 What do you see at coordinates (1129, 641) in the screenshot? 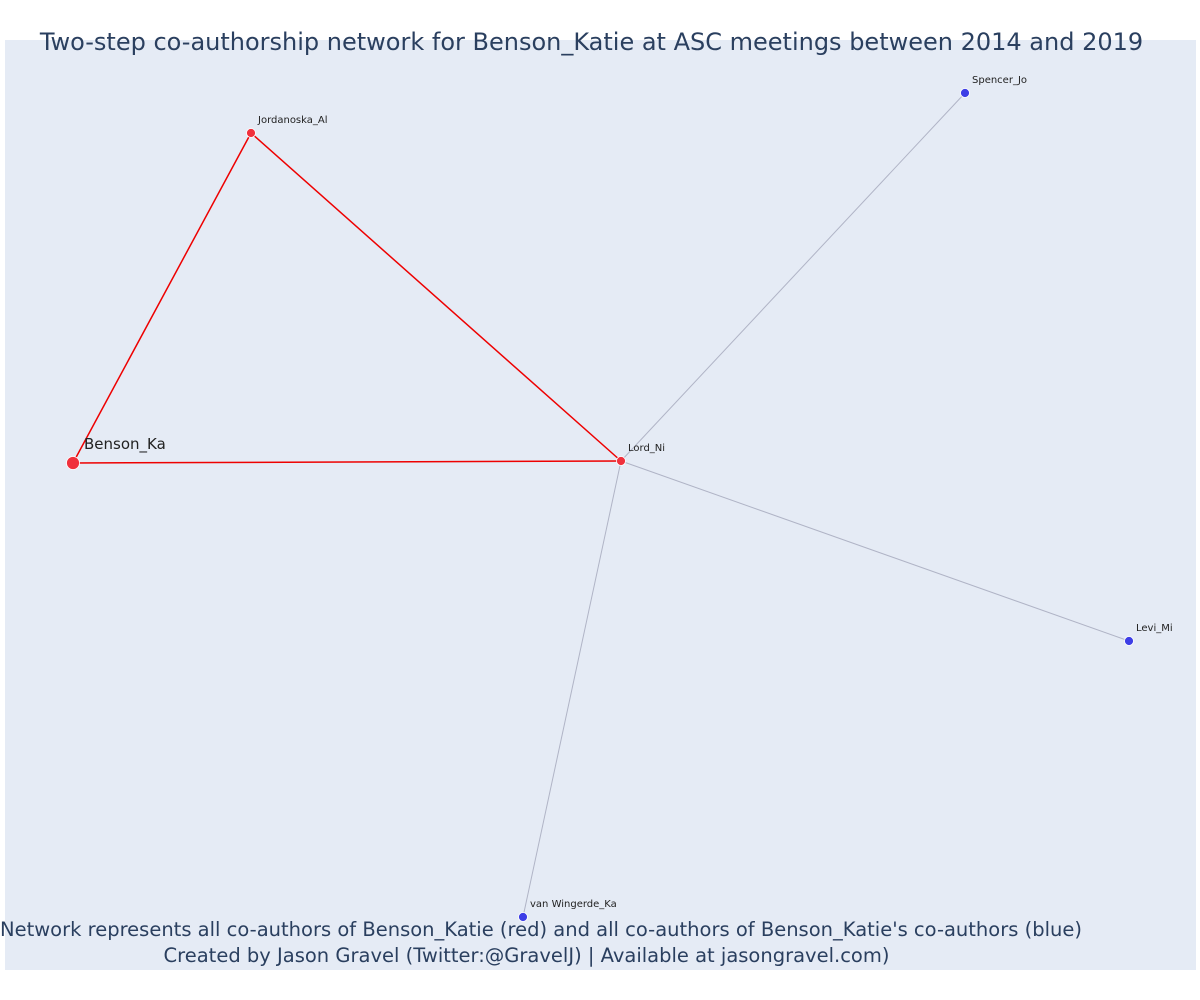
I see `node-levi-mi` at bounding box center [1129, 641].